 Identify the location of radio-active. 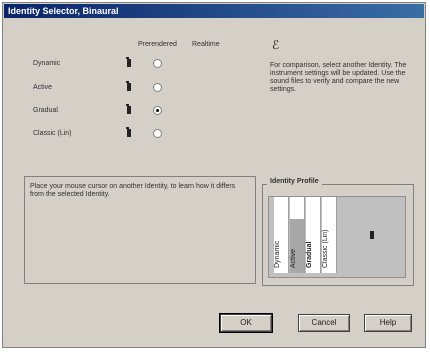
(157, 87).